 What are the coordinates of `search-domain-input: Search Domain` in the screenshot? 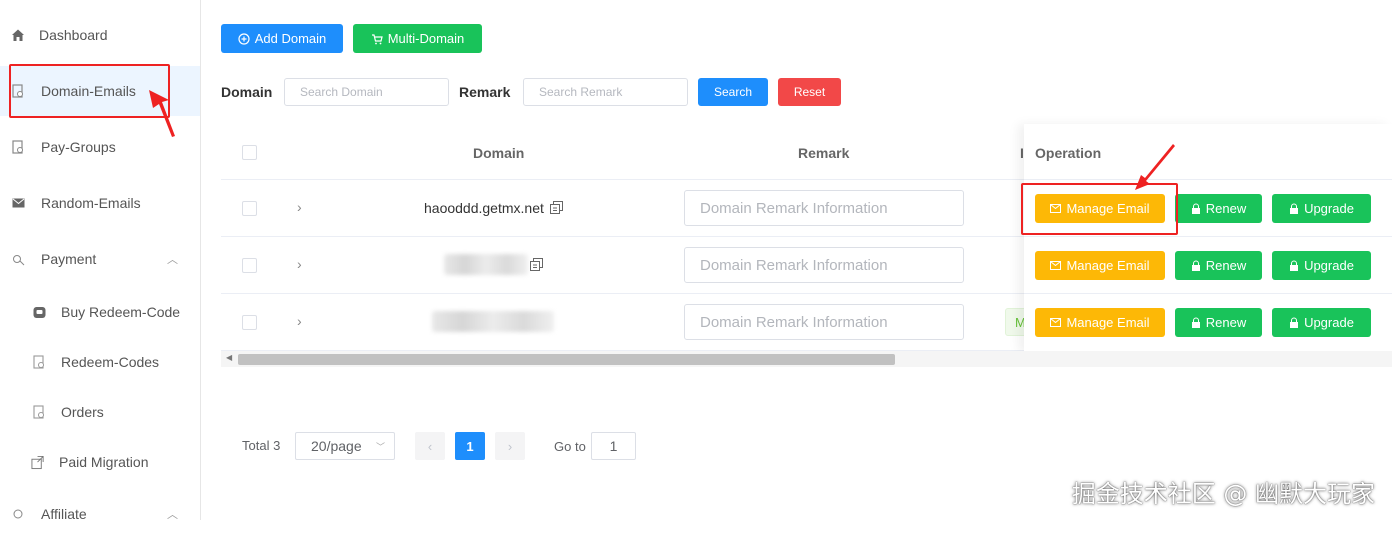 It's located at (366, 92).